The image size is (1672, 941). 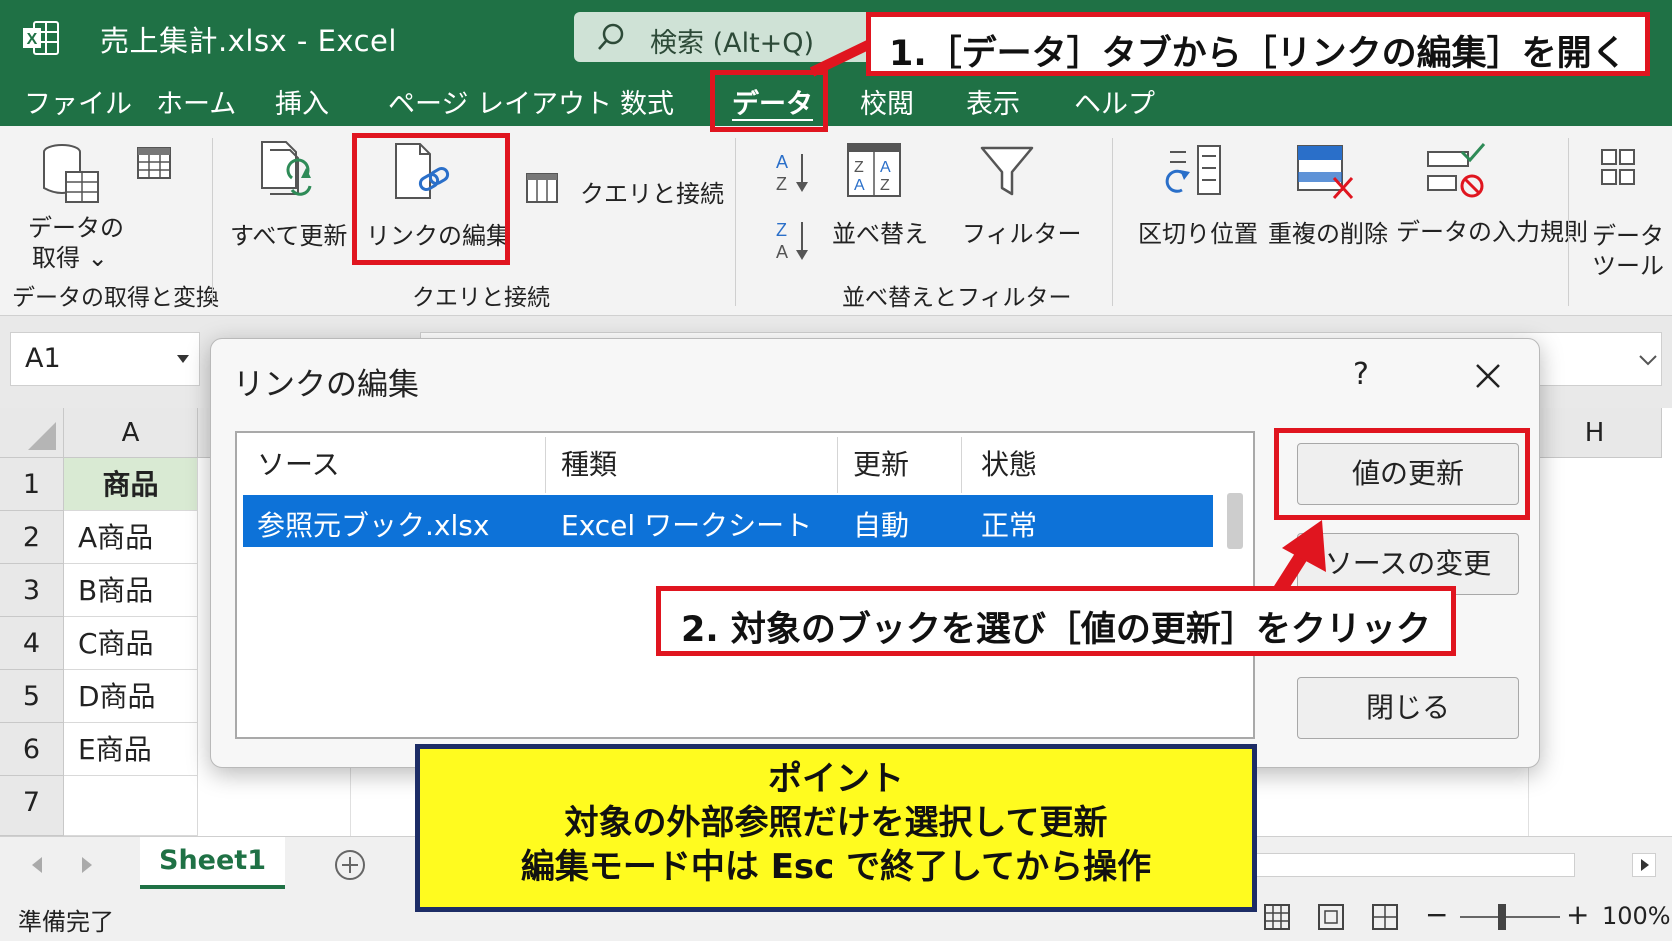 I want to click on column-header-update: 更新, so click(x=881, y=464).